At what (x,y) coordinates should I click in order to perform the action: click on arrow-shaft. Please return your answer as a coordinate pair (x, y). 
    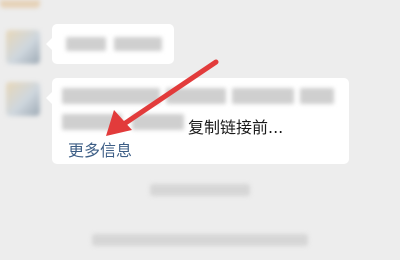
    Looking at the image, I should click on (167, 95).